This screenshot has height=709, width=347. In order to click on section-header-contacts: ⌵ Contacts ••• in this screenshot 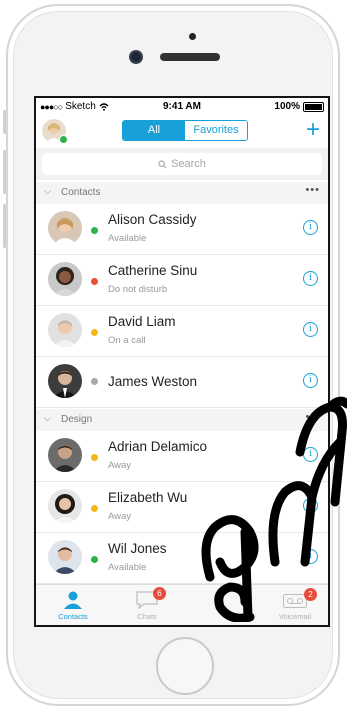, I will do `click(182, 193)`.